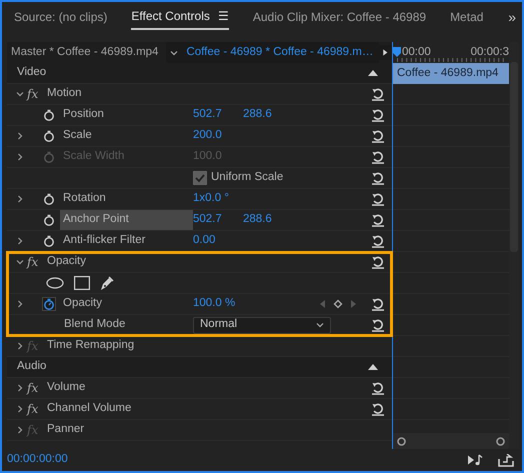  What do you see at coordinates (476, 460) in the screenshot?
I see `play-audio-icon` at bounding box center [476, 460].